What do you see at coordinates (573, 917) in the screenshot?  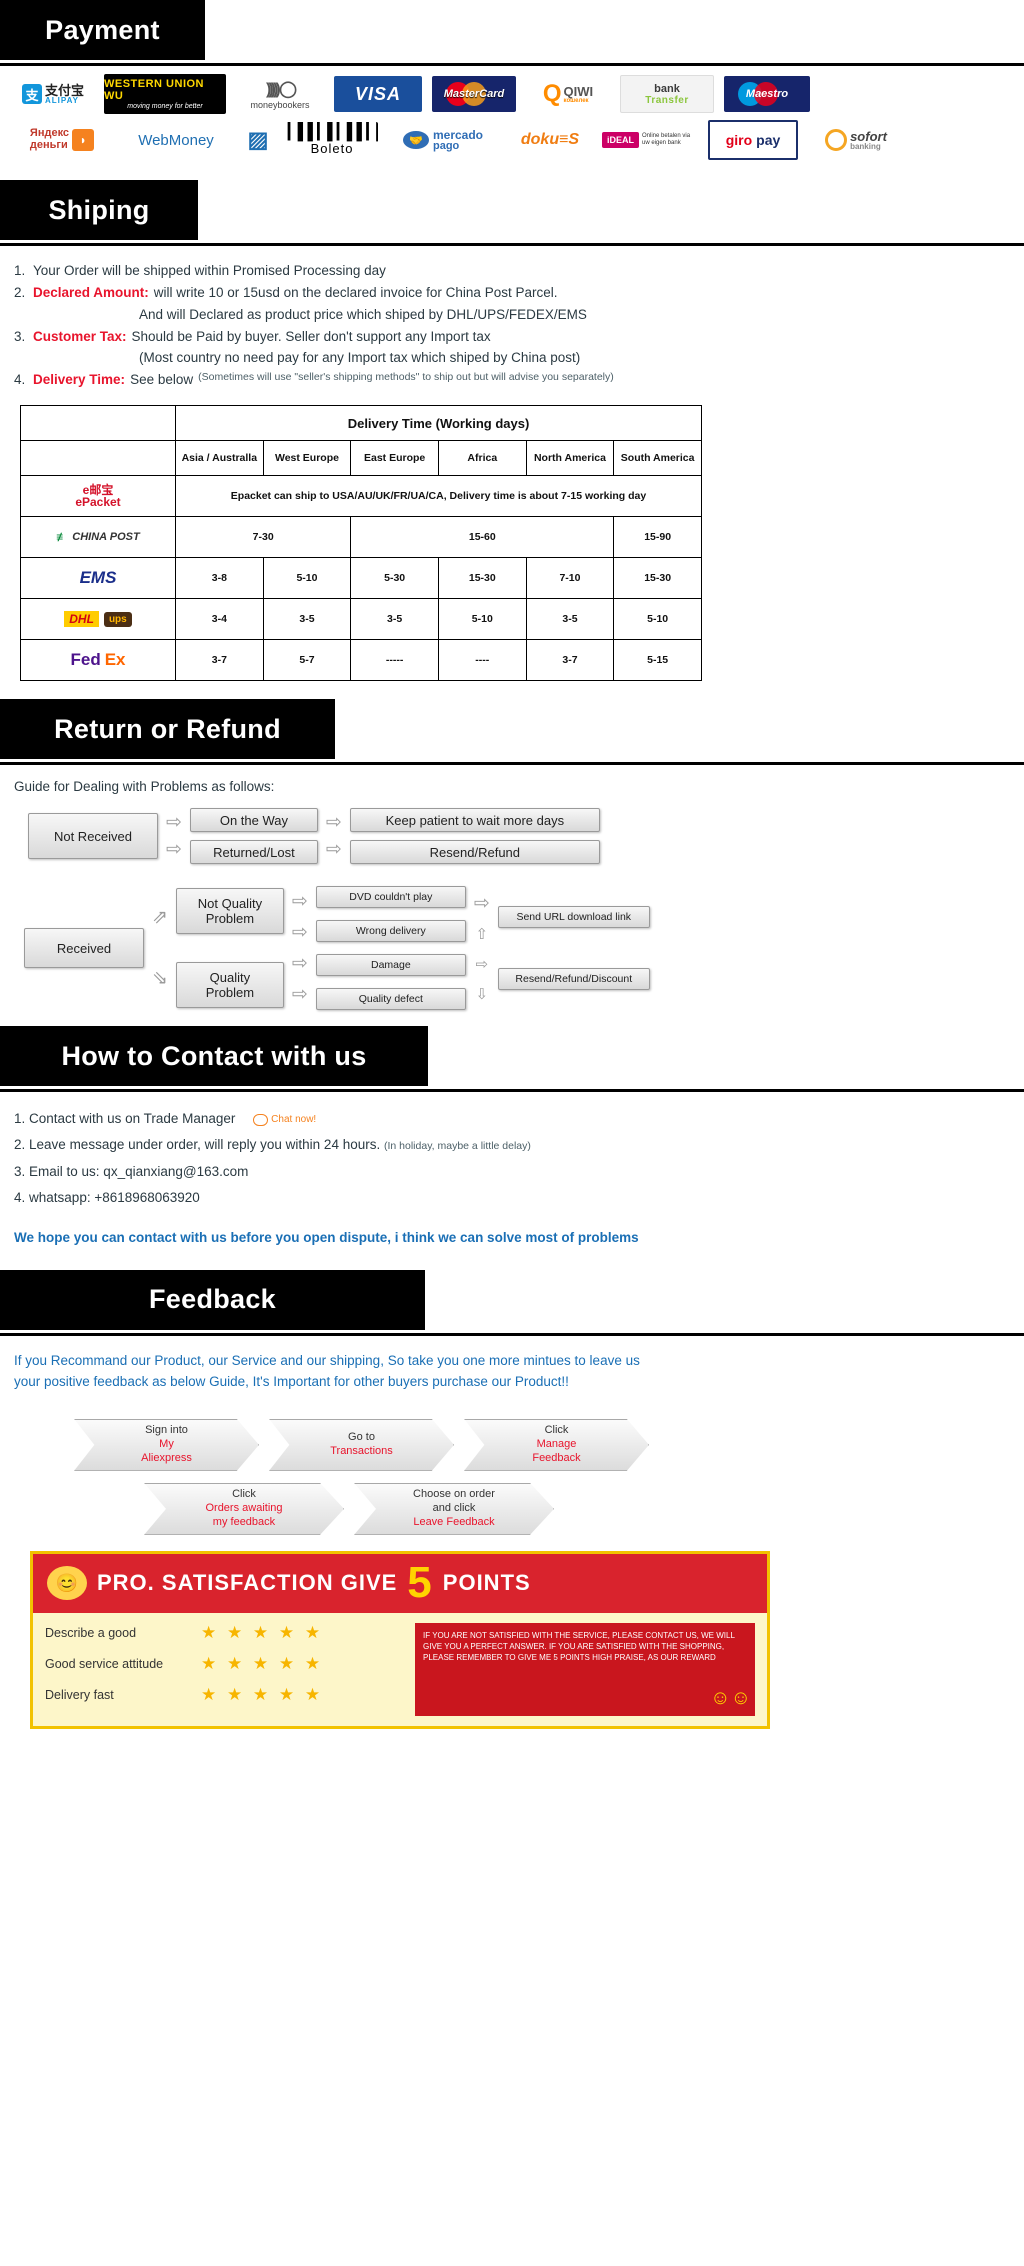 I see `flow-node-send-url-download-link: Send URL download link` at bounding box center [573, 917].